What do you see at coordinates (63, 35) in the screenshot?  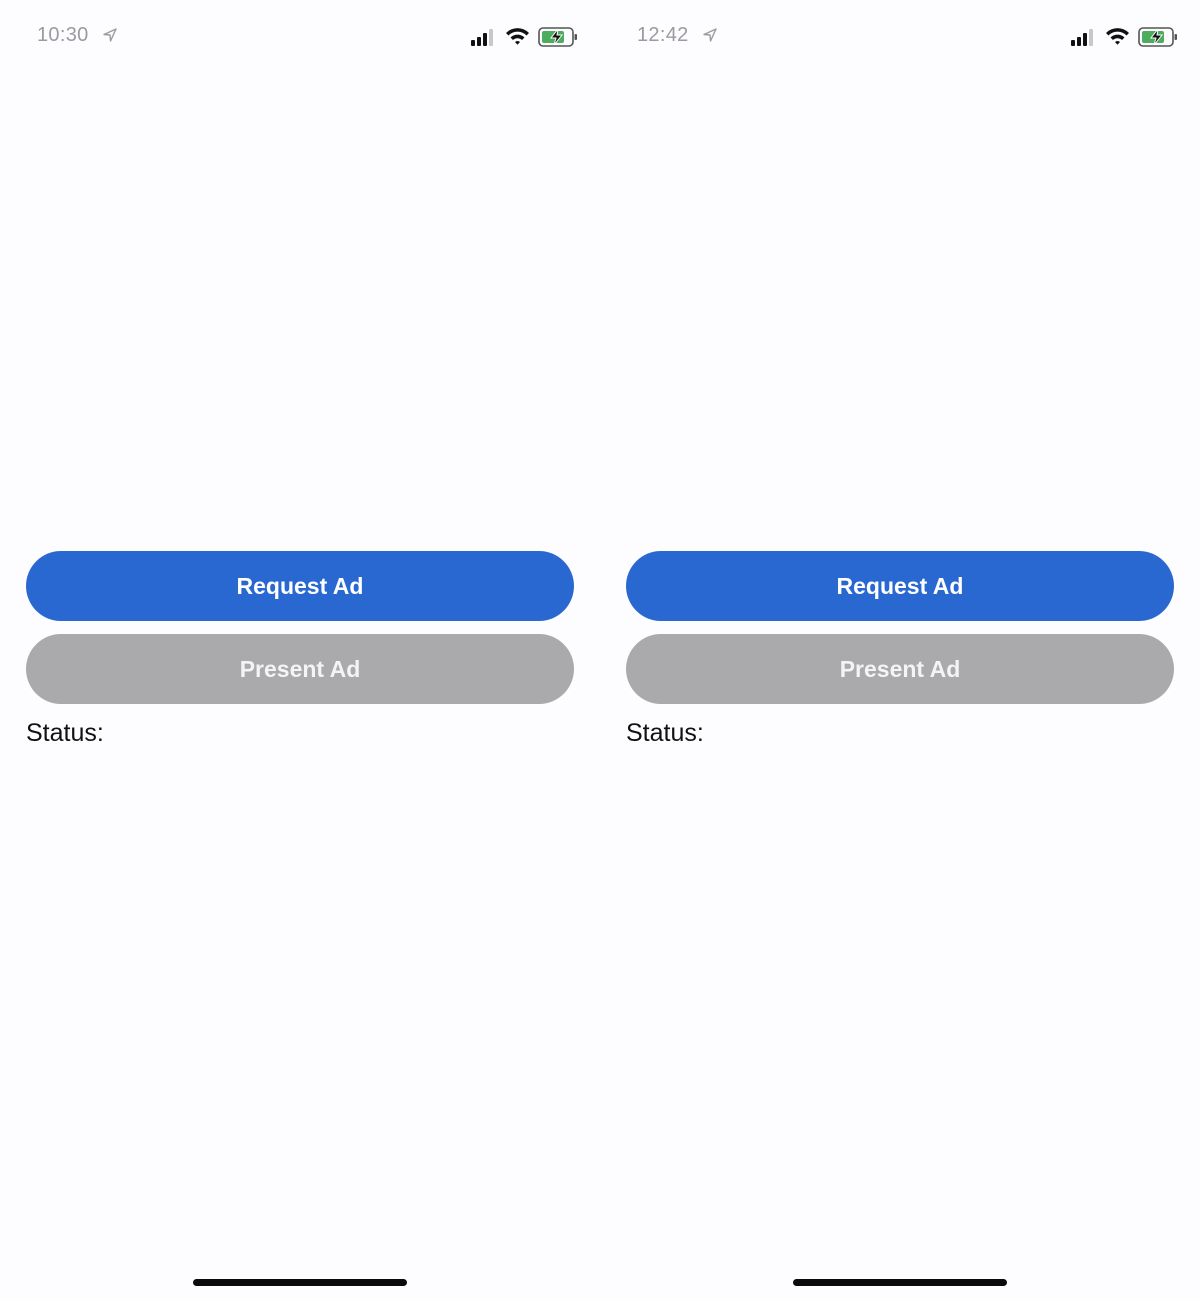 I see `status-time: 10:30` at bounding box center [63, 35].